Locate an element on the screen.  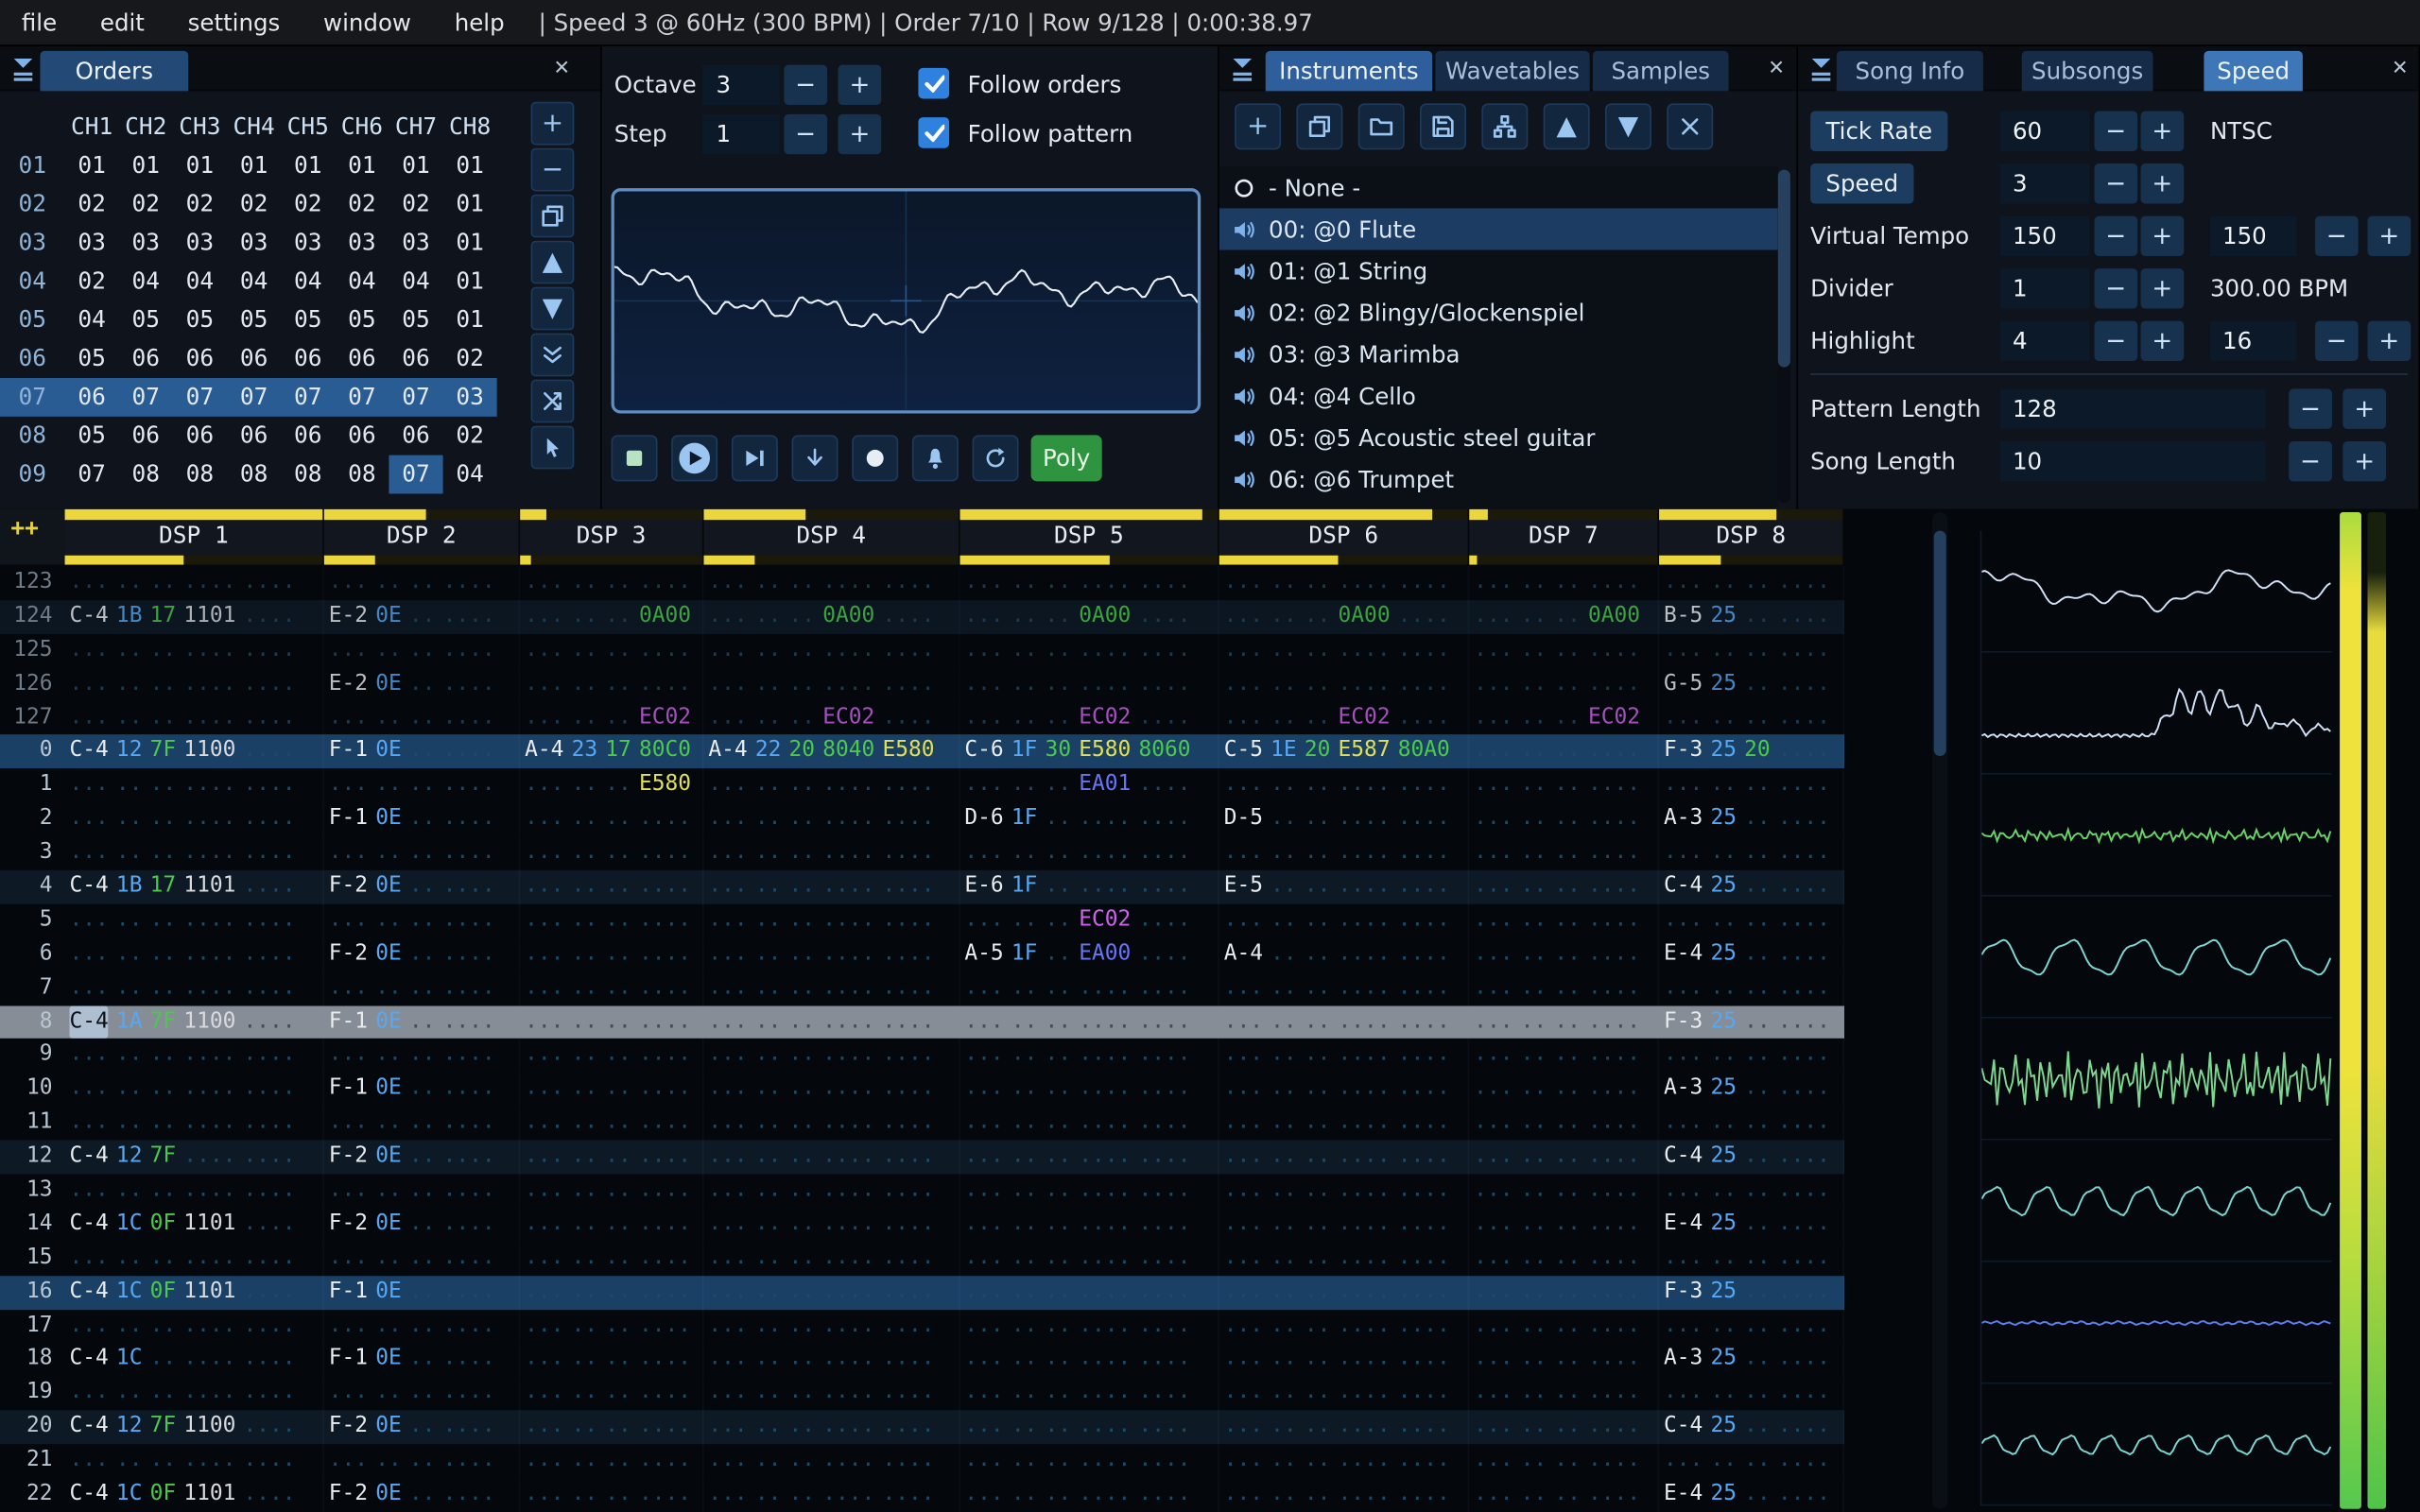
instrument-item: 03: @3 Marimba is located at coordinates (1498, 354).